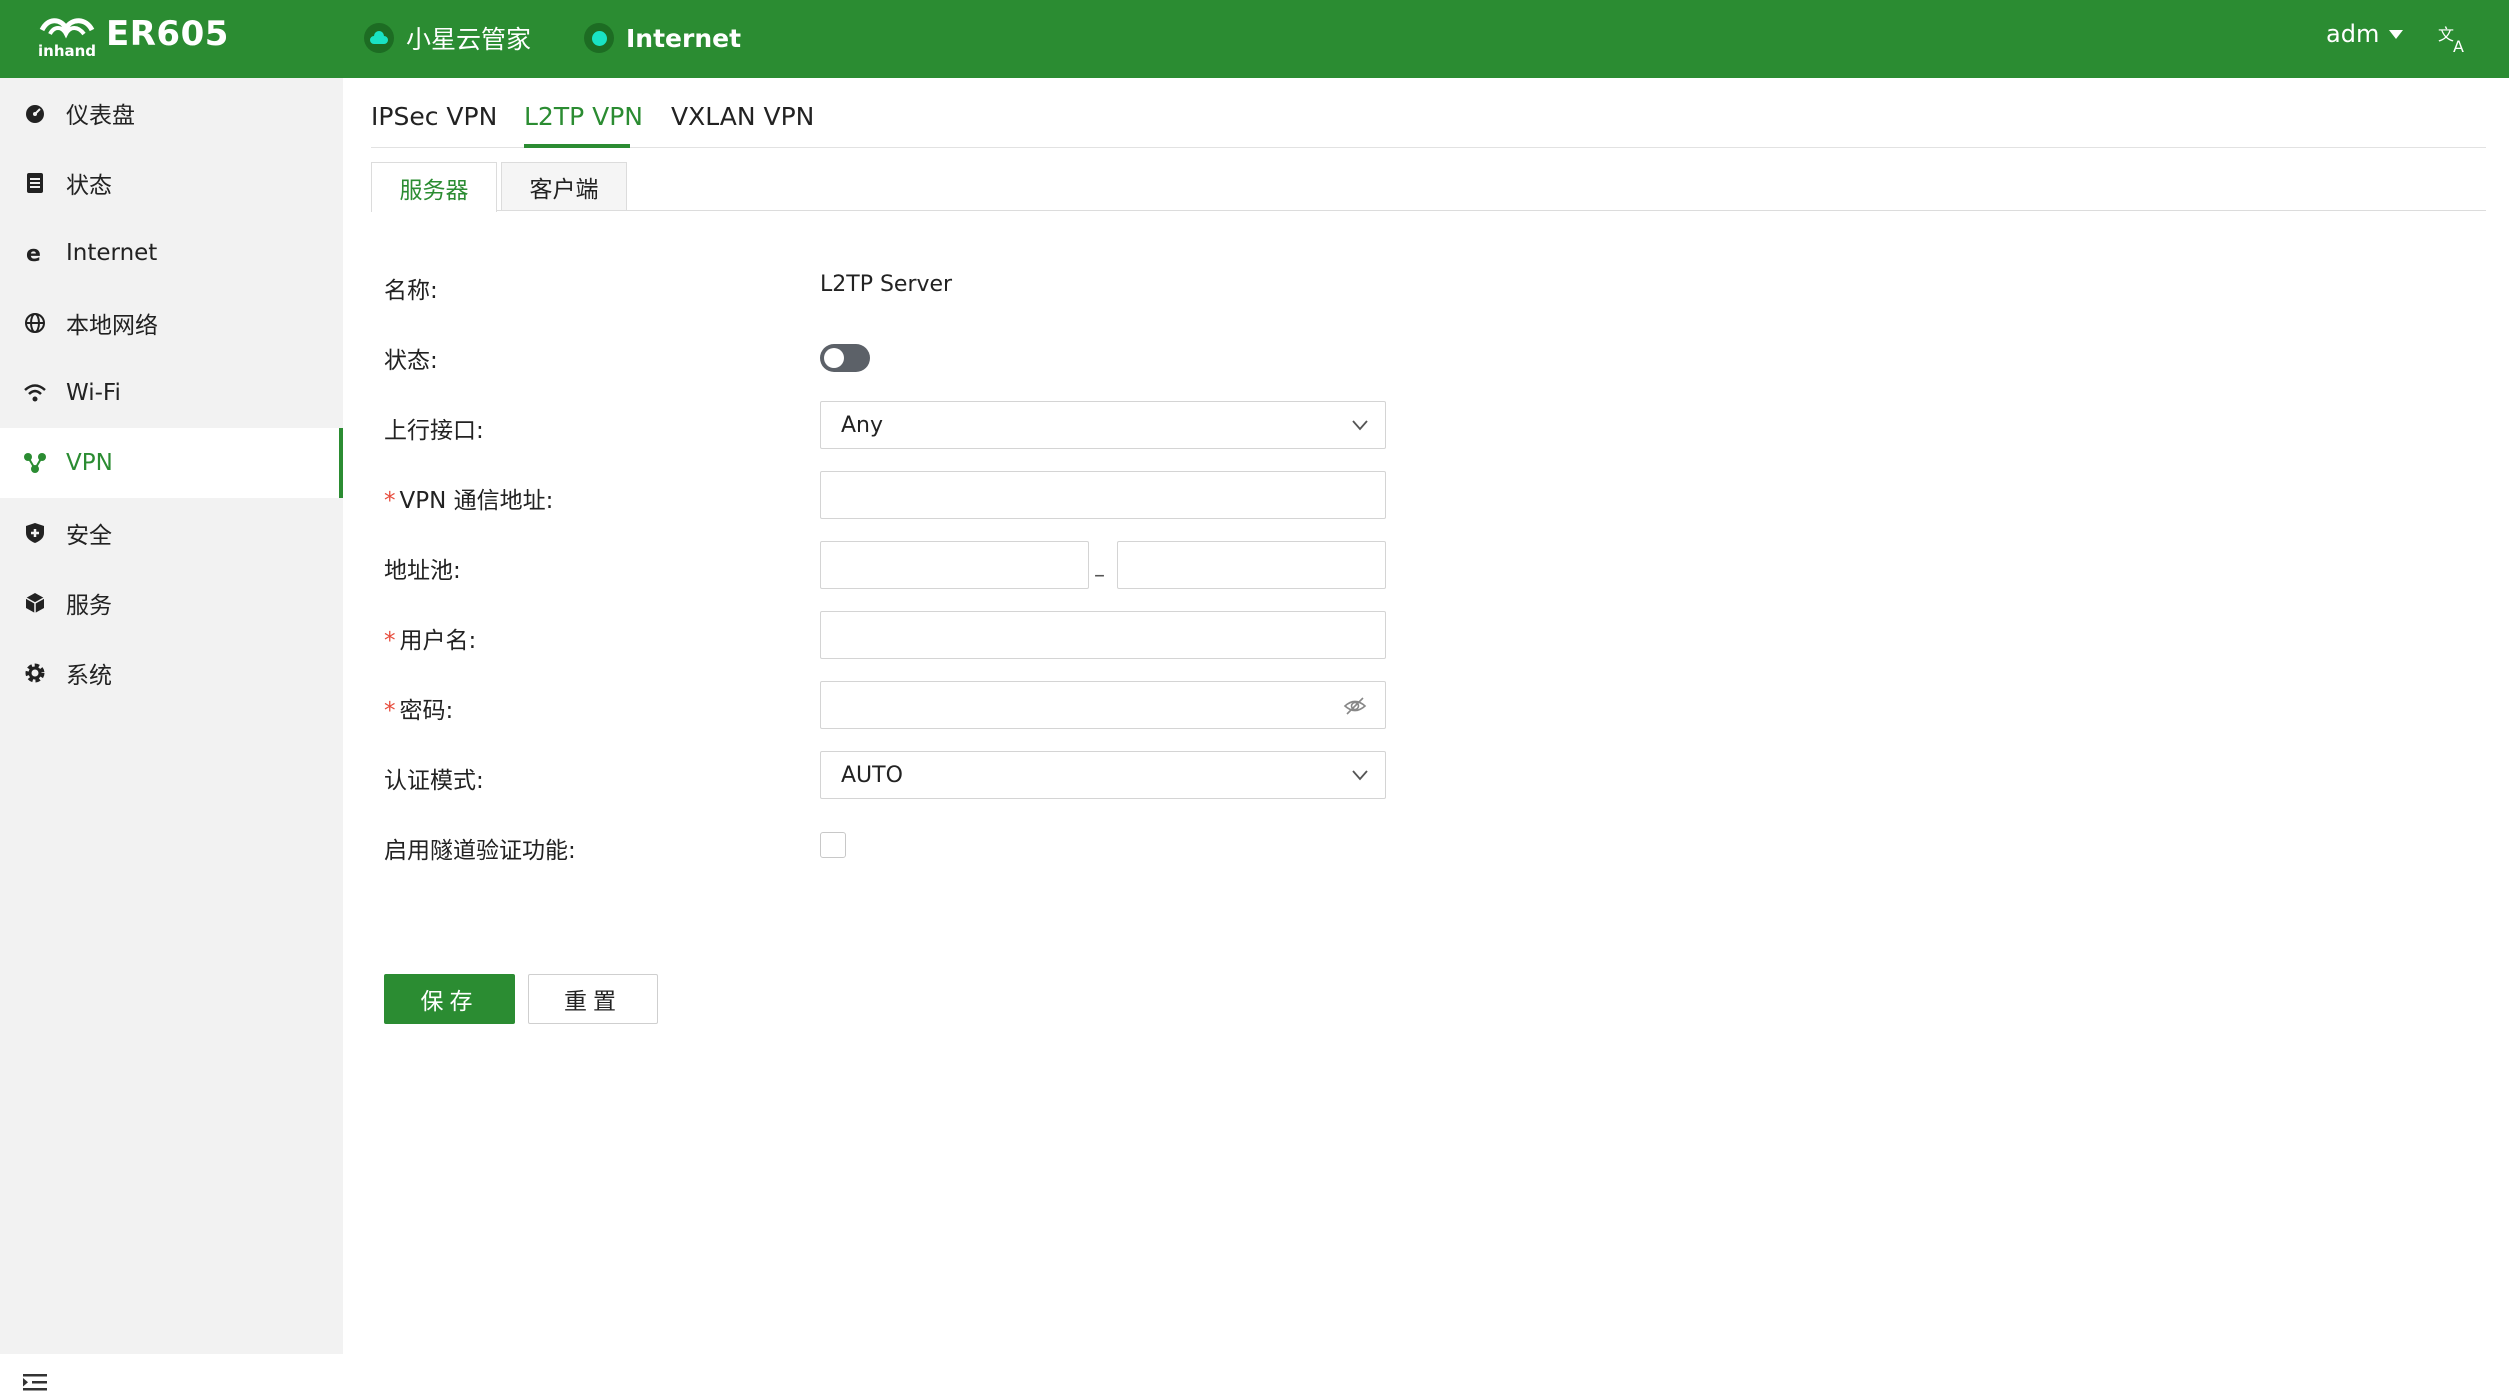  What do you see at coordinates (1103, 705) in the screenshot?
I see `password-input` at bounding box center [1103, 705].